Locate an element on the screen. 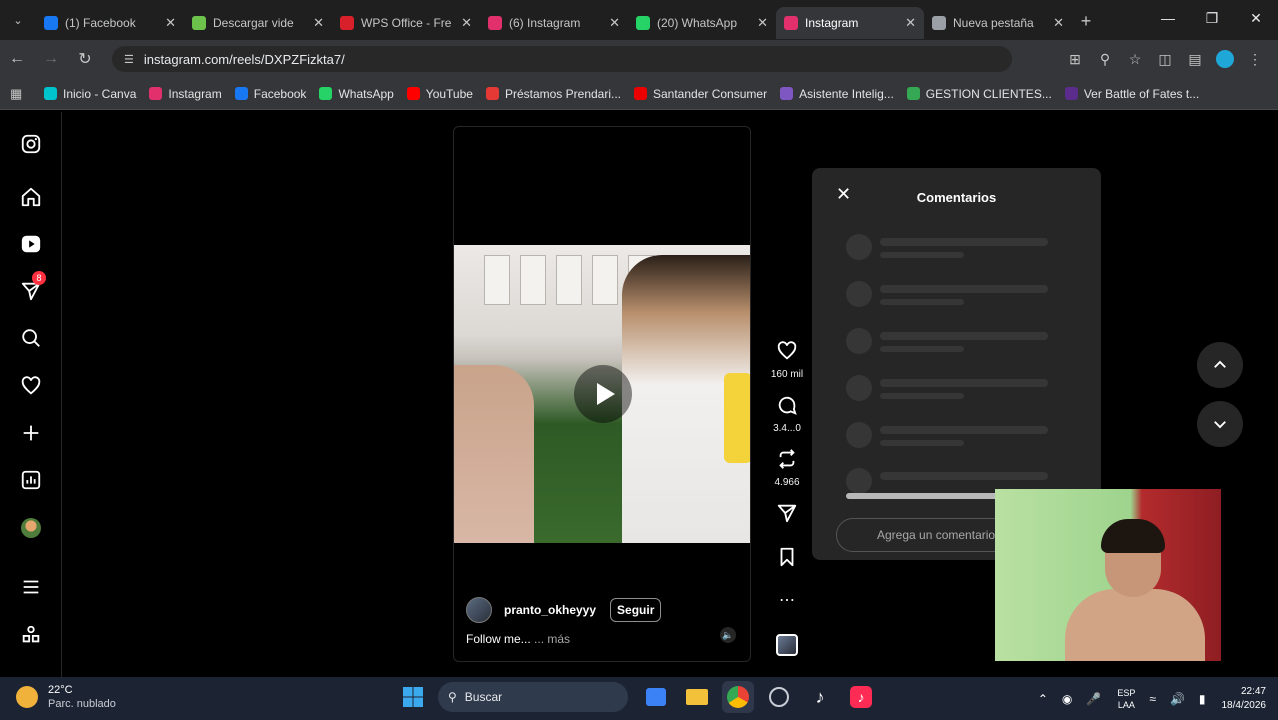 Image resolution: width=1278 pixels, height=720 pixels. browser-tab: Nueva pestaña ✕ is located at coordinates (998, 23).